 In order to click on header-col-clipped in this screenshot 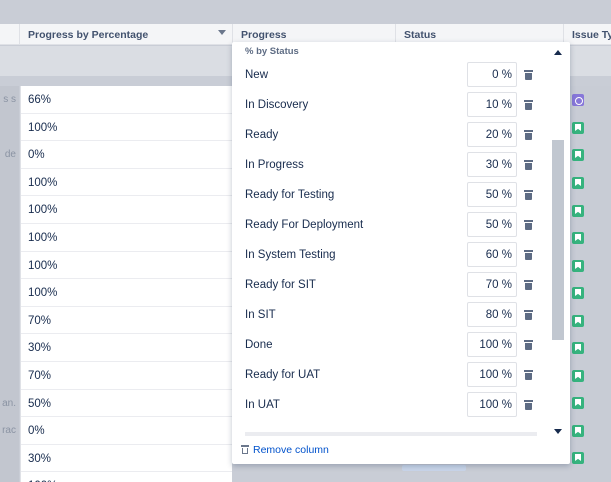, I will do `click(10, 34)`.